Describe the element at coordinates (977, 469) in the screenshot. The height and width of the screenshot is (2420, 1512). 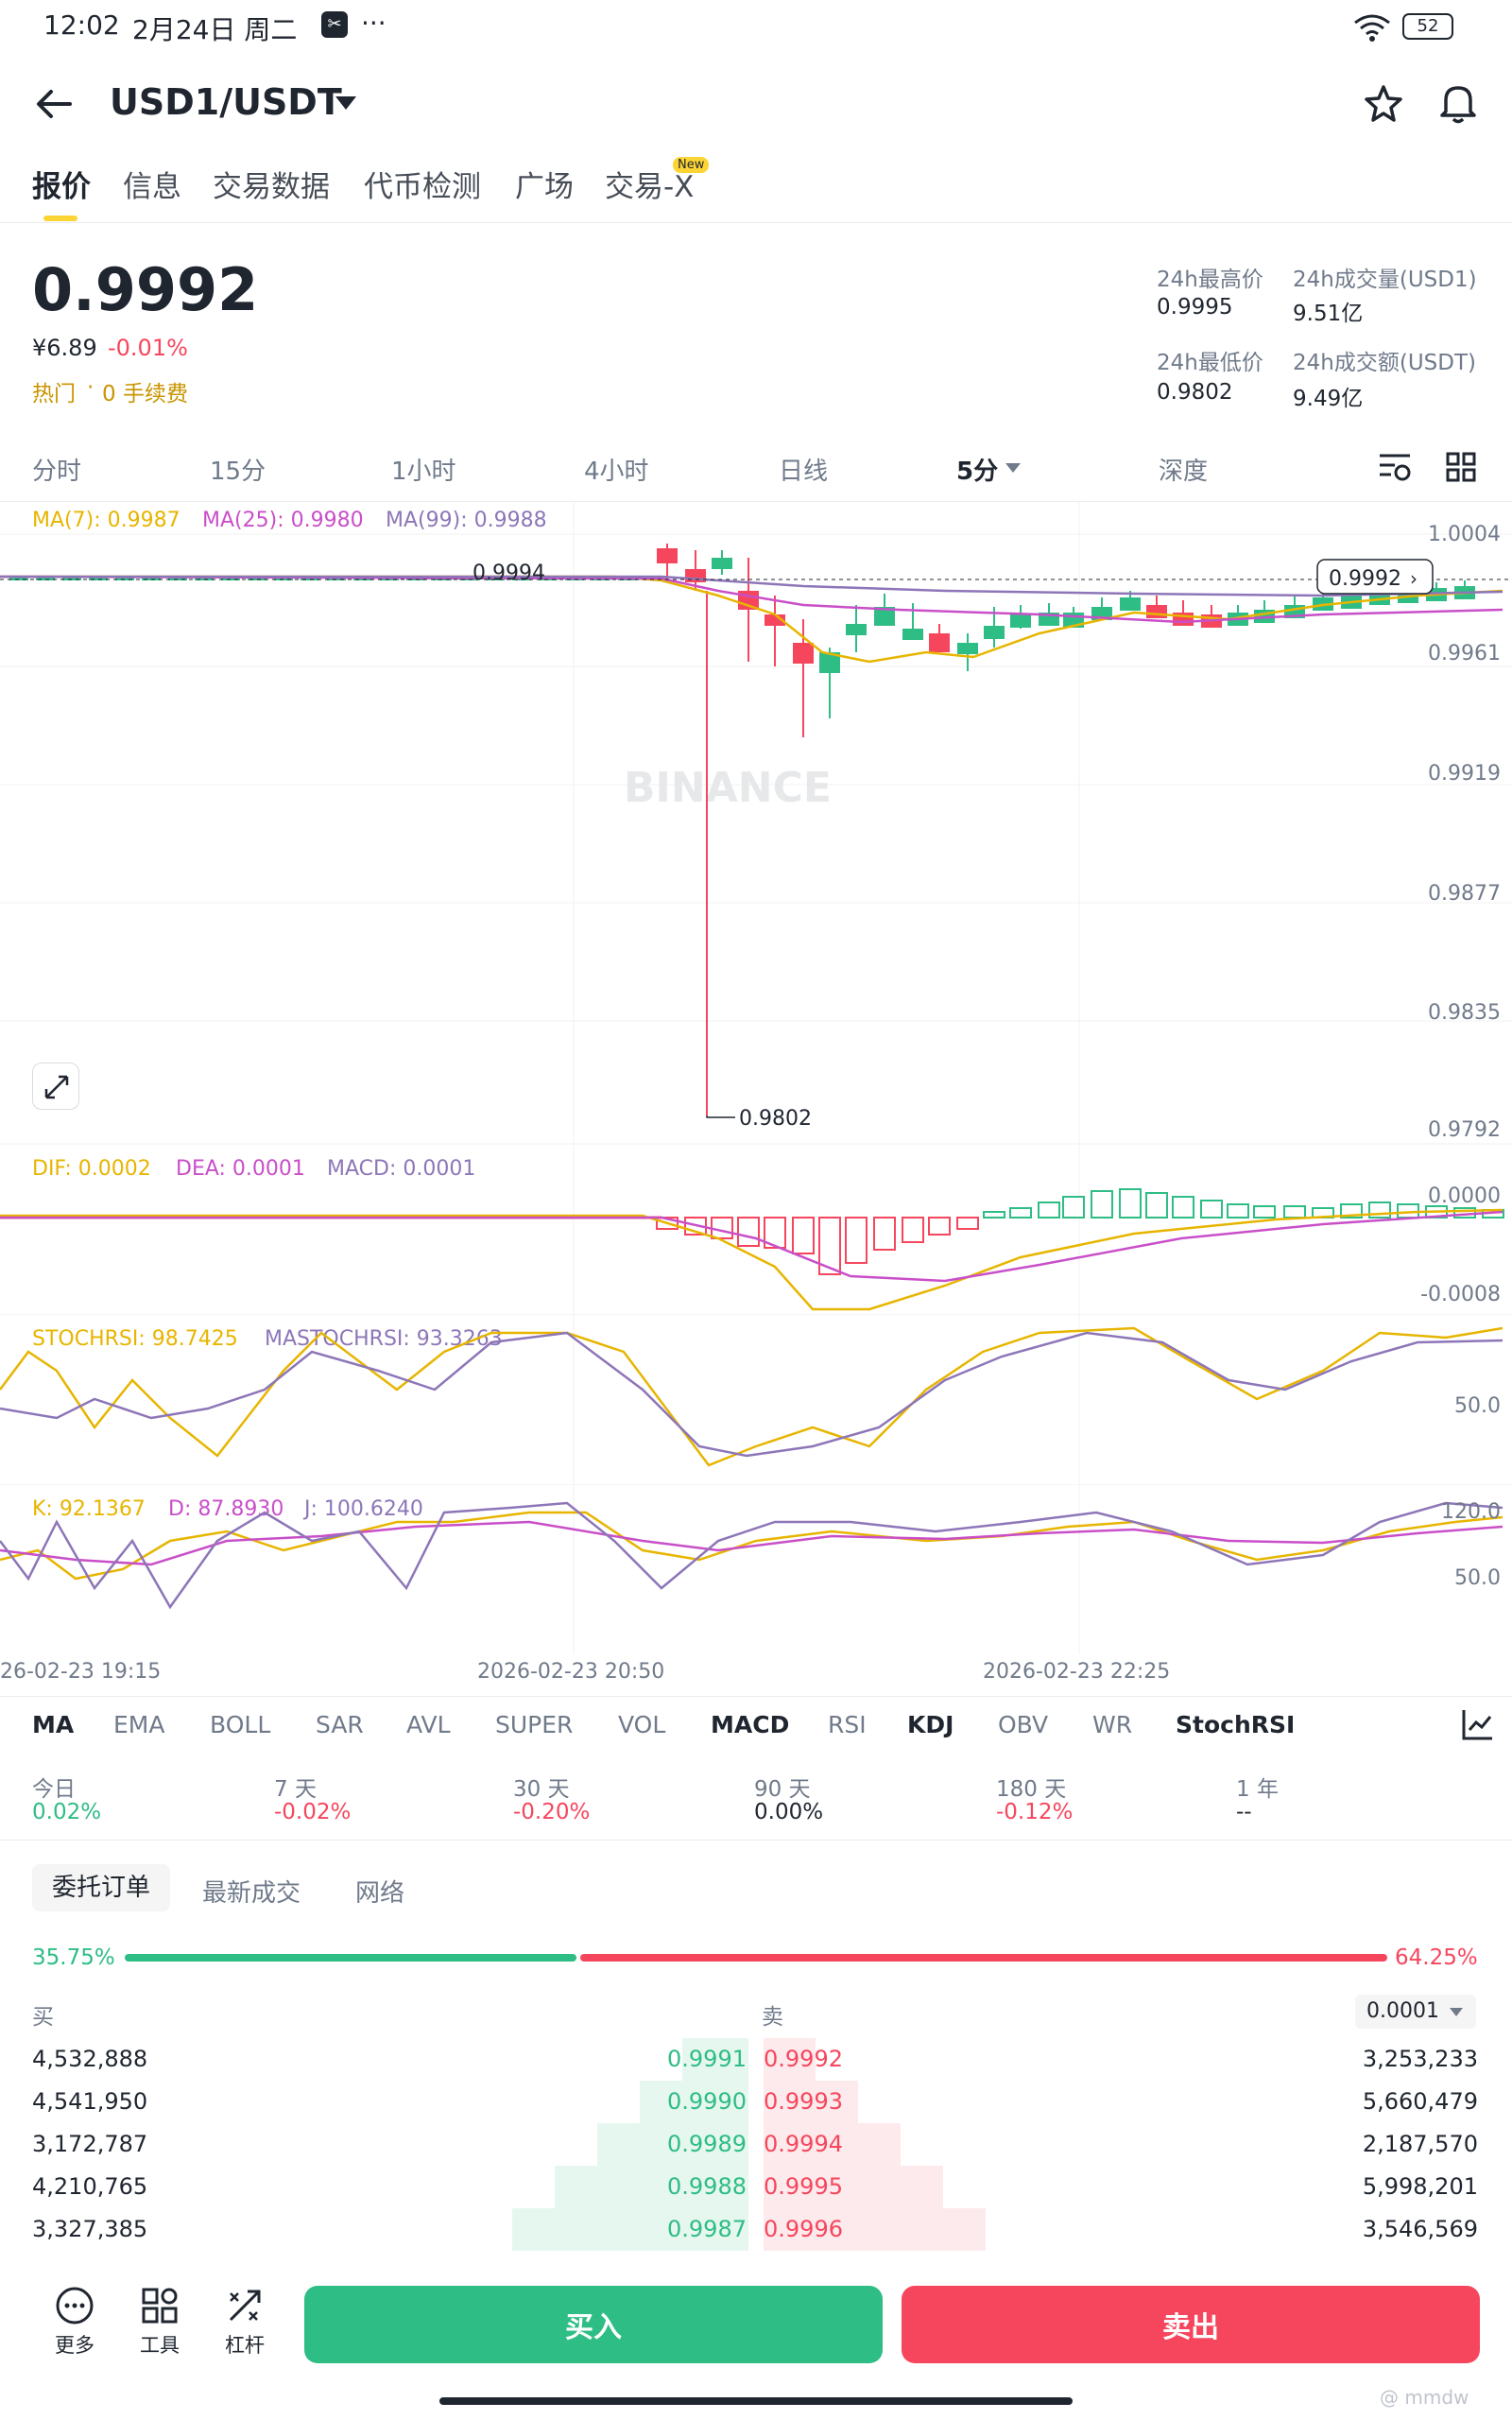
I see `tf-5m: 5分` at that location.